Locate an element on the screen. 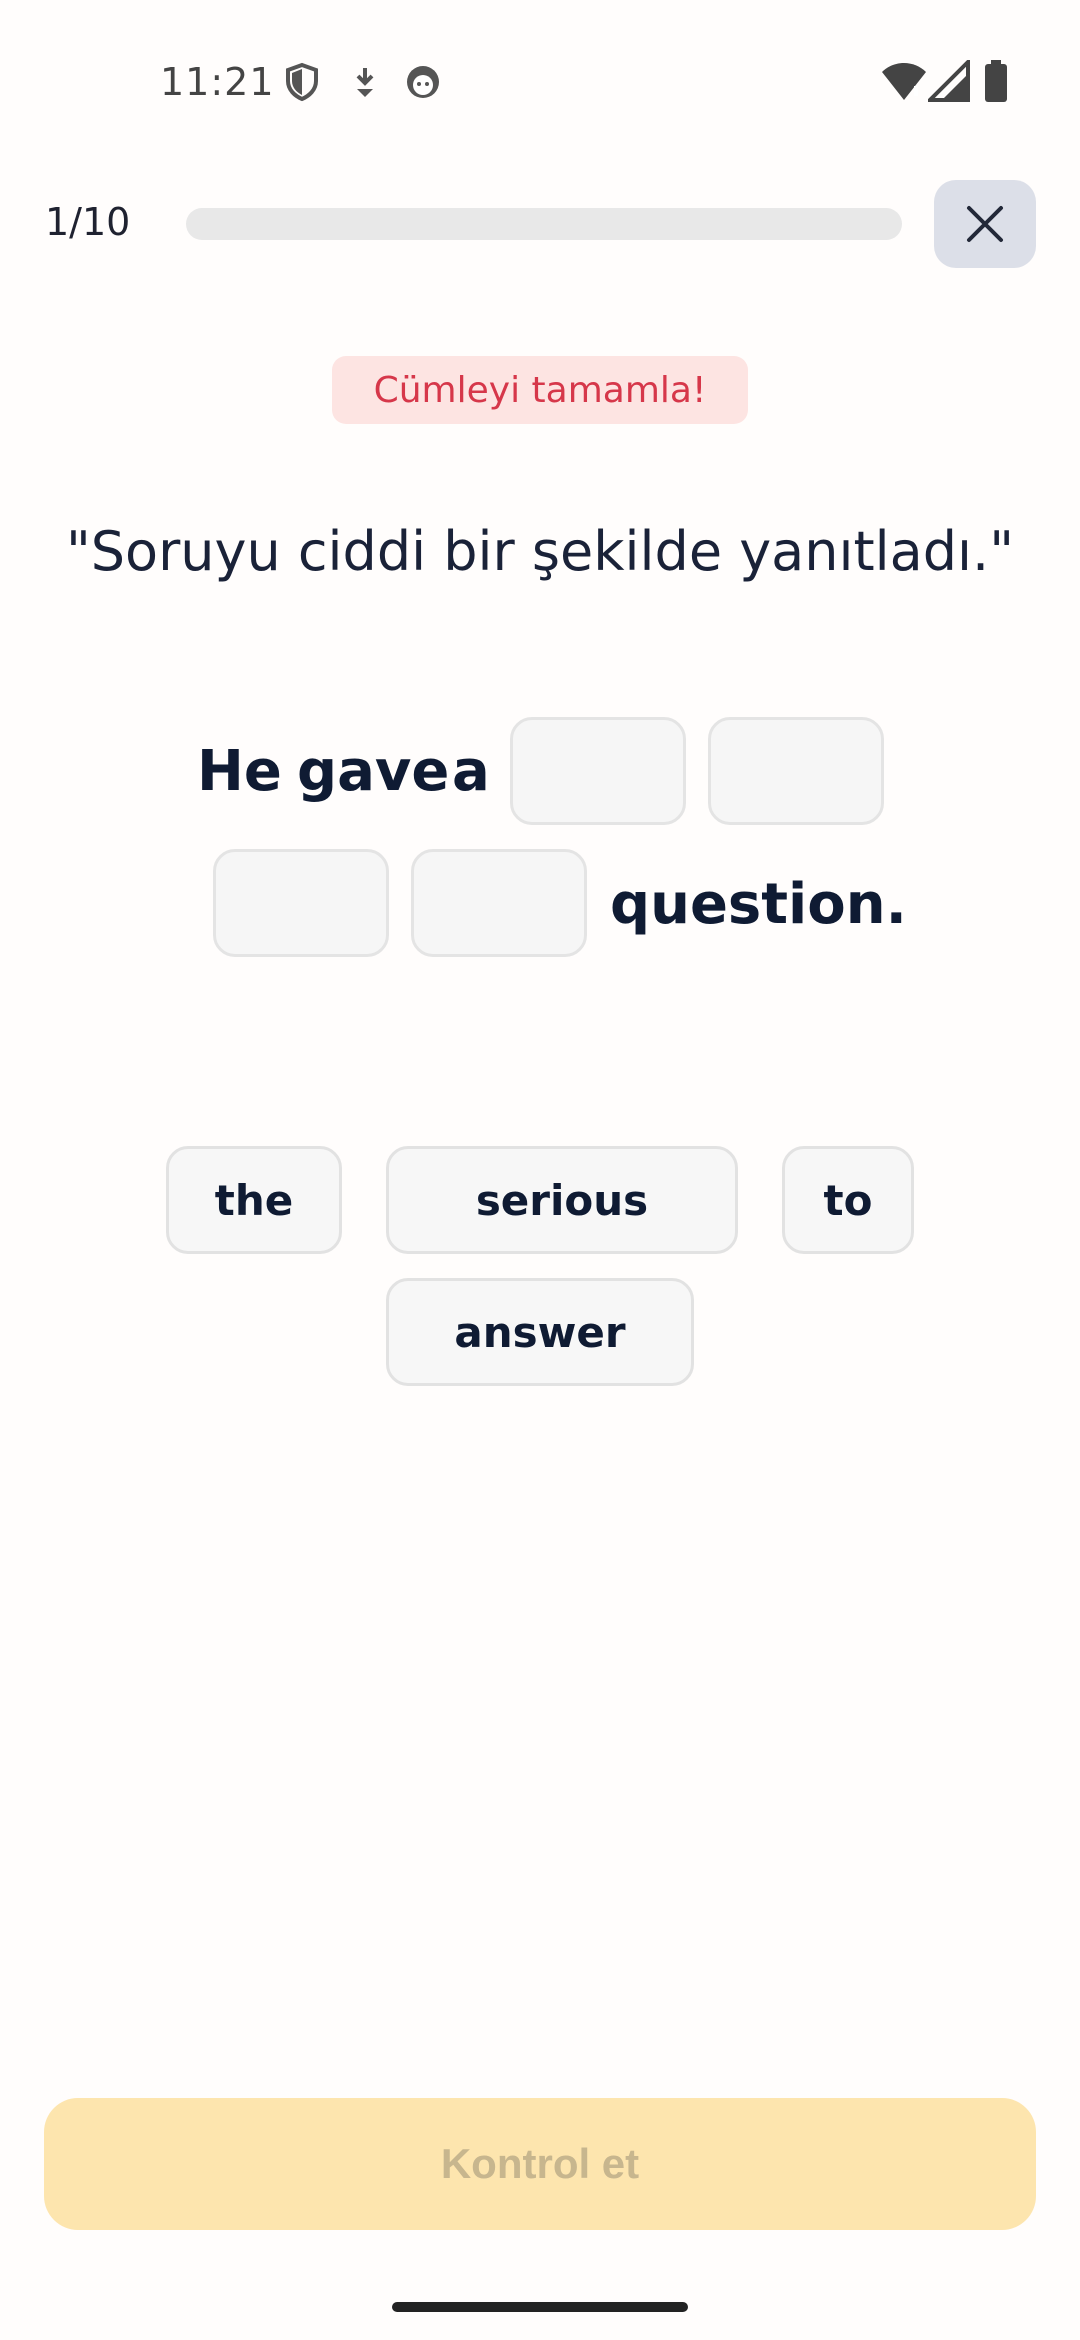 The width and height of the screenshot is (1080, 2340). sentence-word: gave is located at coordinates (373, 771).